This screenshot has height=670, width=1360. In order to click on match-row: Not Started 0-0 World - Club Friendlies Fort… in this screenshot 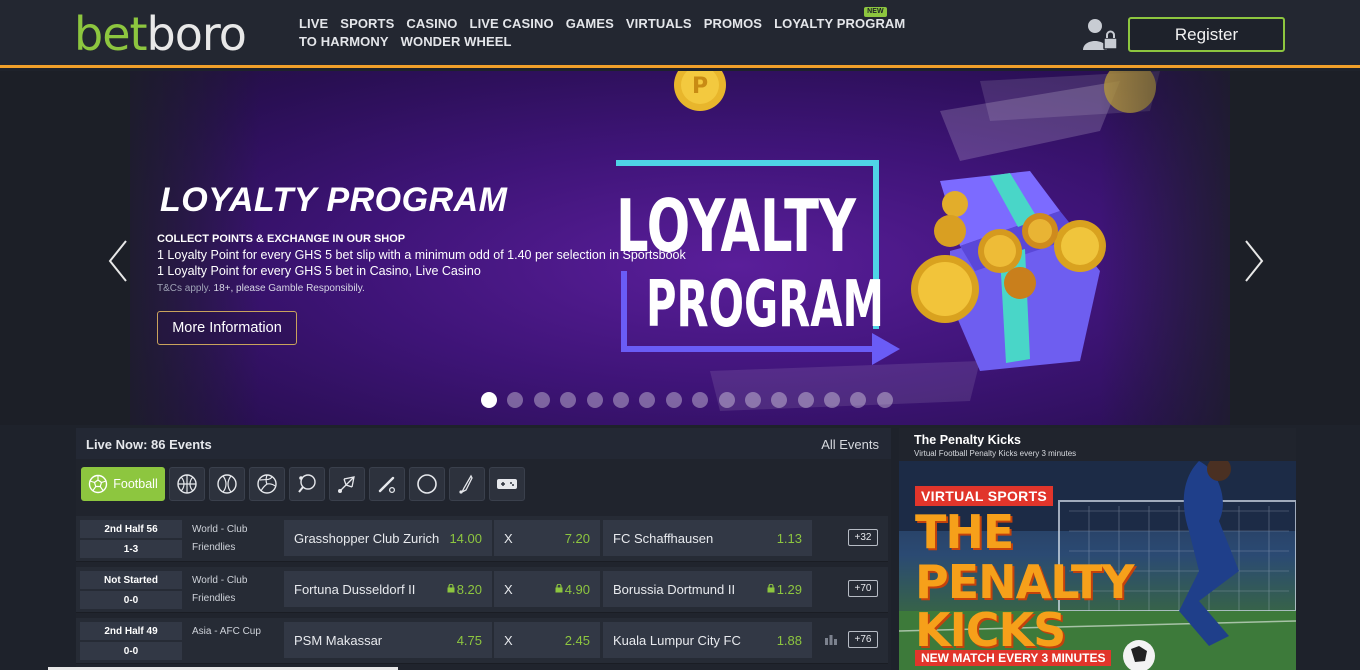, I will do `click(482, 590)`.